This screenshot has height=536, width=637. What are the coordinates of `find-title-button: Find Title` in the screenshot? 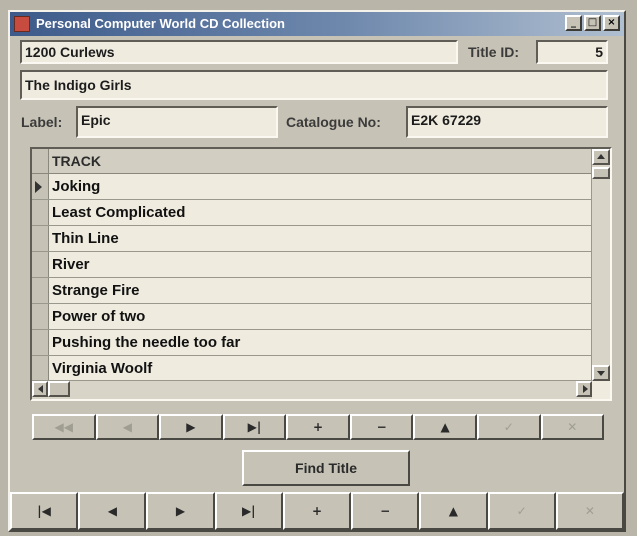 It's located at (326, 468).